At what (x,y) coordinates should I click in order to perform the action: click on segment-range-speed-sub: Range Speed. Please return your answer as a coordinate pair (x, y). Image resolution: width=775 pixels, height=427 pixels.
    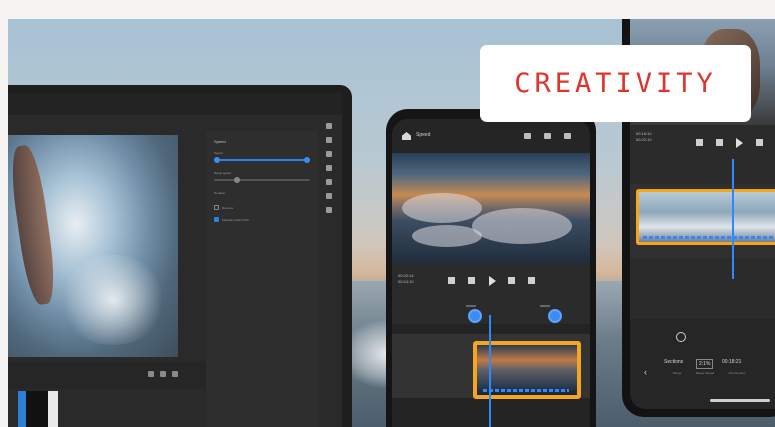
    Looking at the image, I should click on (705, 373).